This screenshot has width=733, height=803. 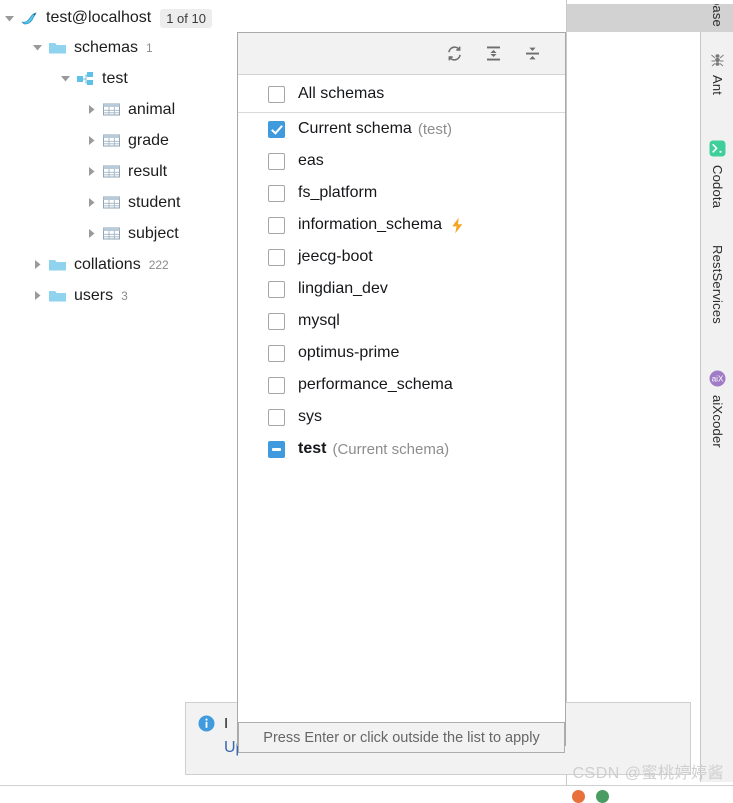 What do you see at coordinates (276, 129) in the screenshot?
I see `checkbox-checked` at bounding box center [276, 129].